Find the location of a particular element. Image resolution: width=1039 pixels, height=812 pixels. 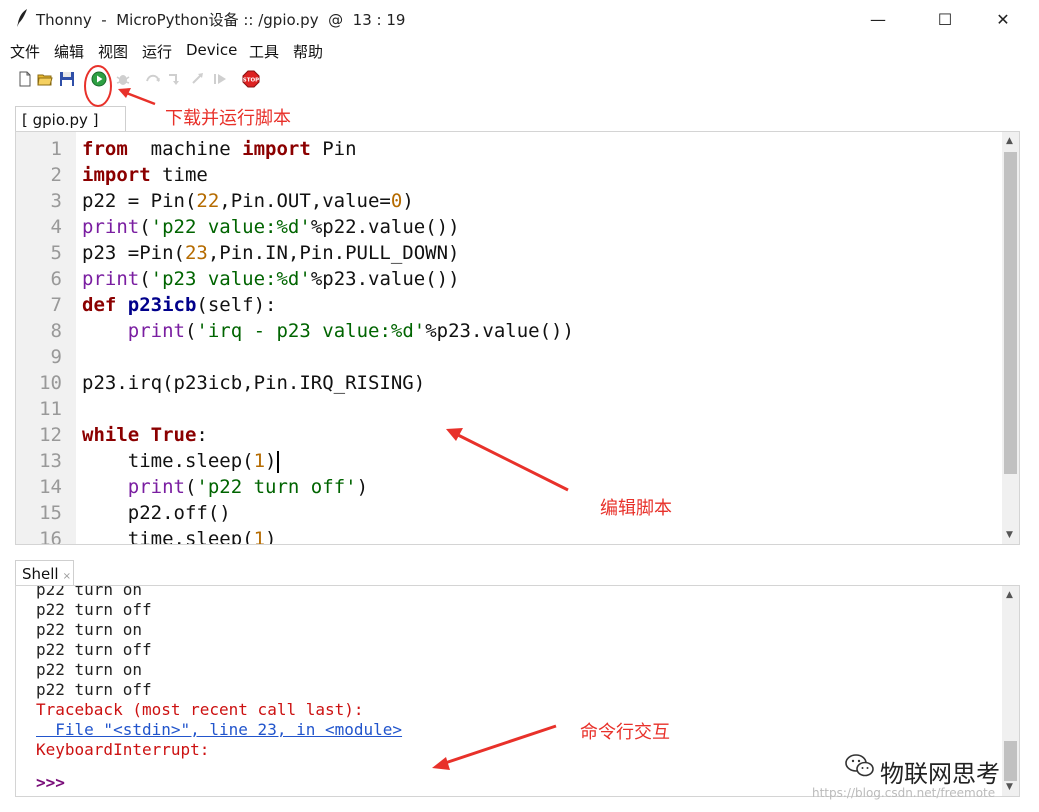

code-text: from machine import Pin is located at coordinates (219, 149).